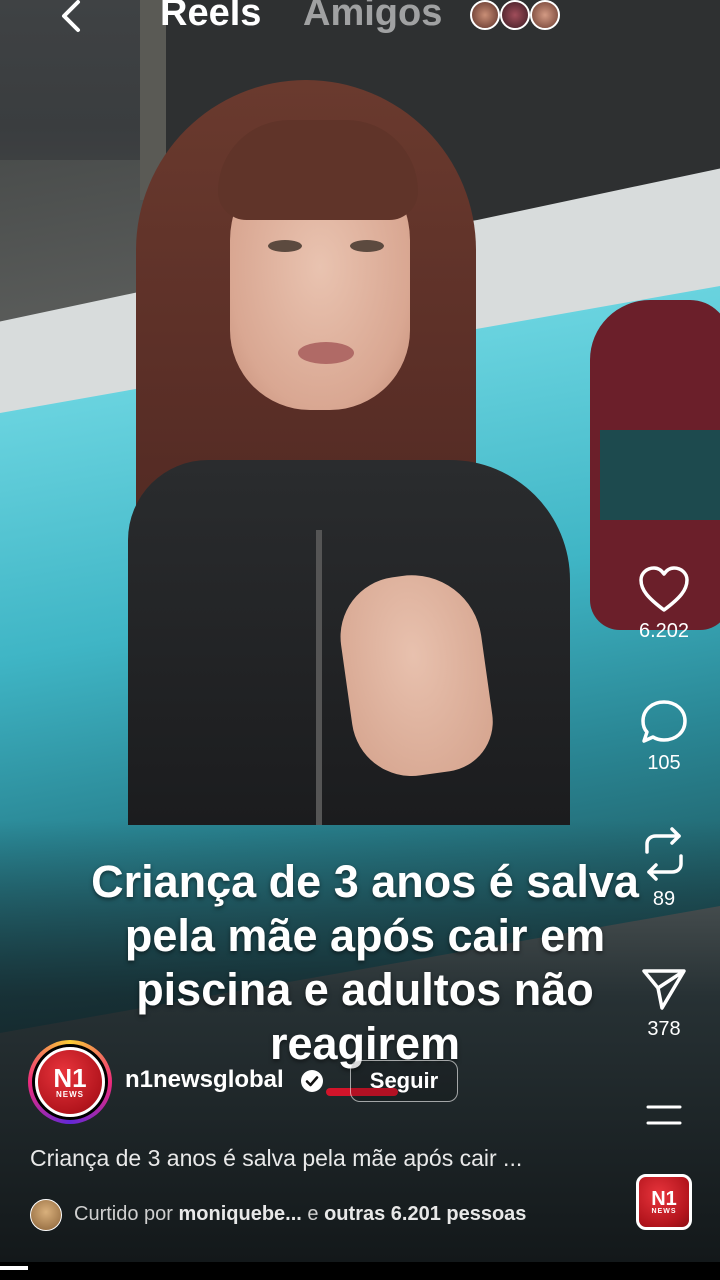 This screenshot has height=1280, width=720. I want to click on like-action: 6.202, so click(664, 604).